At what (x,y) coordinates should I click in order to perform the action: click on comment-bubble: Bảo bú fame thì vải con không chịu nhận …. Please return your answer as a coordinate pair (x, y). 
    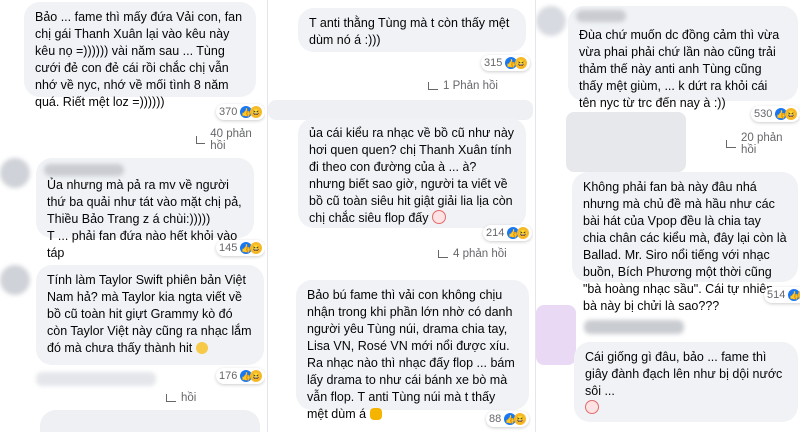
    Looking at the image, I should click on (412, 350).